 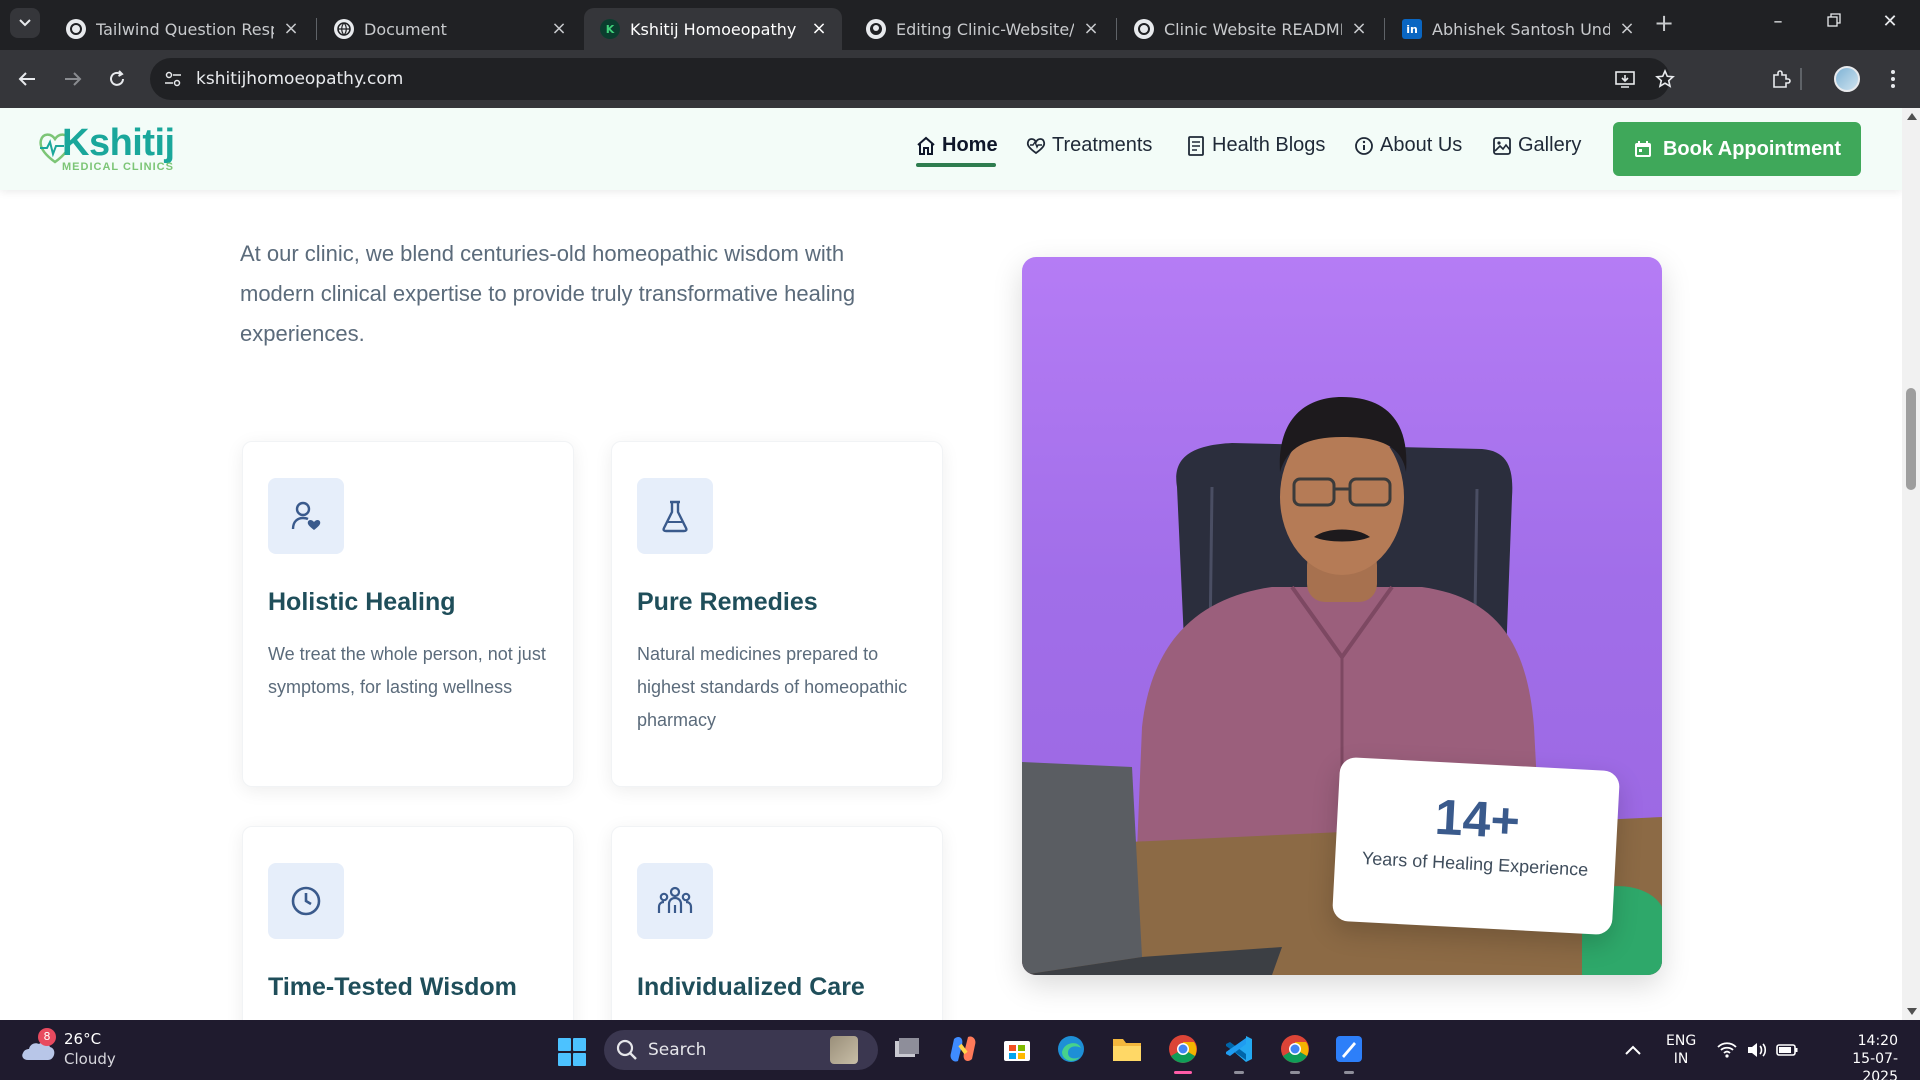 I want to click on user-heart-icon, so click(x=306, y=516).